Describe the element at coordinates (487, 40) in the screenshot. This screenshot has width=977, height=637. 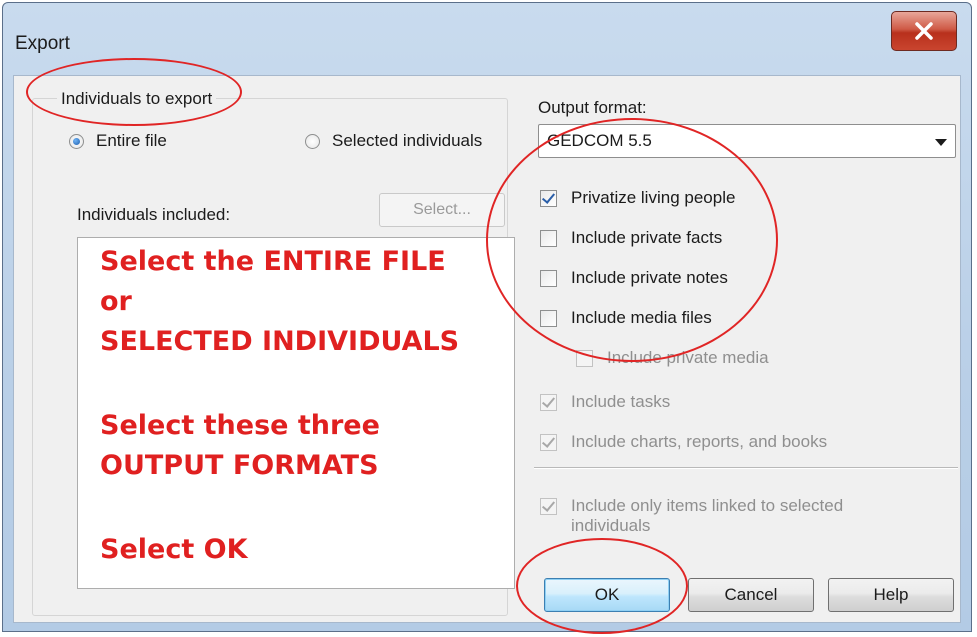
I see `title-bar: Export` at that location.